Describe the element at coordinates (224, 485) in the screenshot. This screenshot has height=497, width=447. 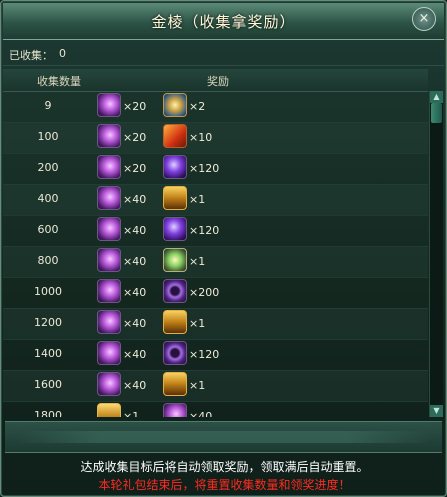
I see `footer-warning: 本轮礼包结束后，将重置收集数量和领奖进度！` at that location.